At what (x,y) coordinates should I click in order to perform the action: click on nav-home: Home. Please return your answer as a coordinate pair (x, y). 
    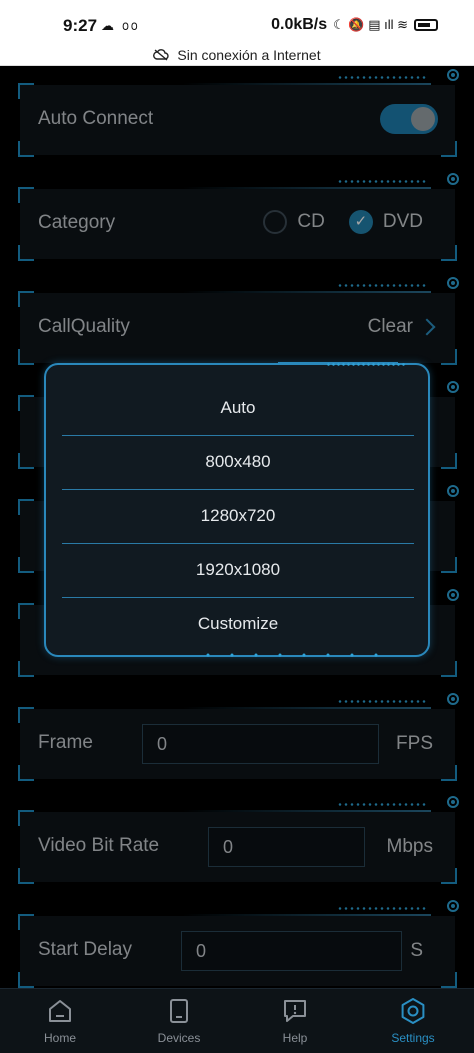
    Looking at the image, I should click on (60, 1021).